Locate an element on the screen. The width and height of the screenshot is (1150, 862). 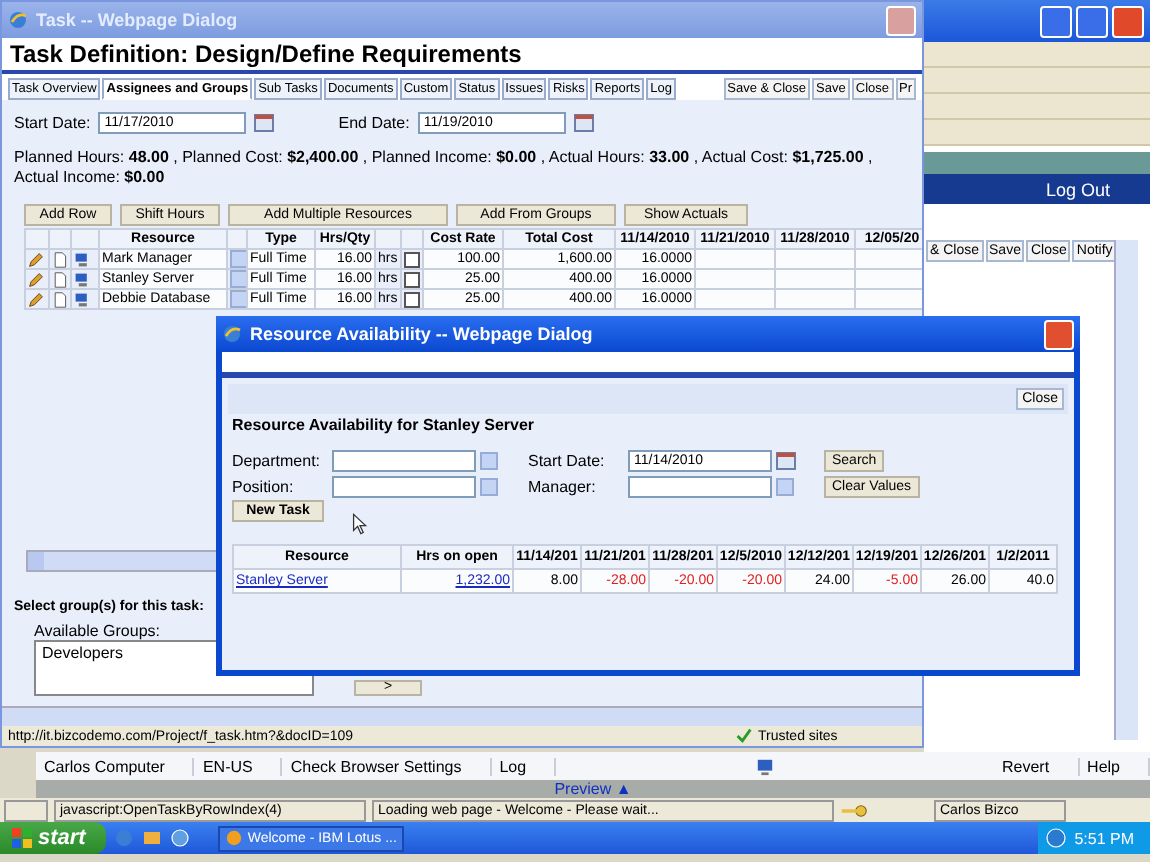
caret-icon: ▲ is located at coordinates (623, 789).